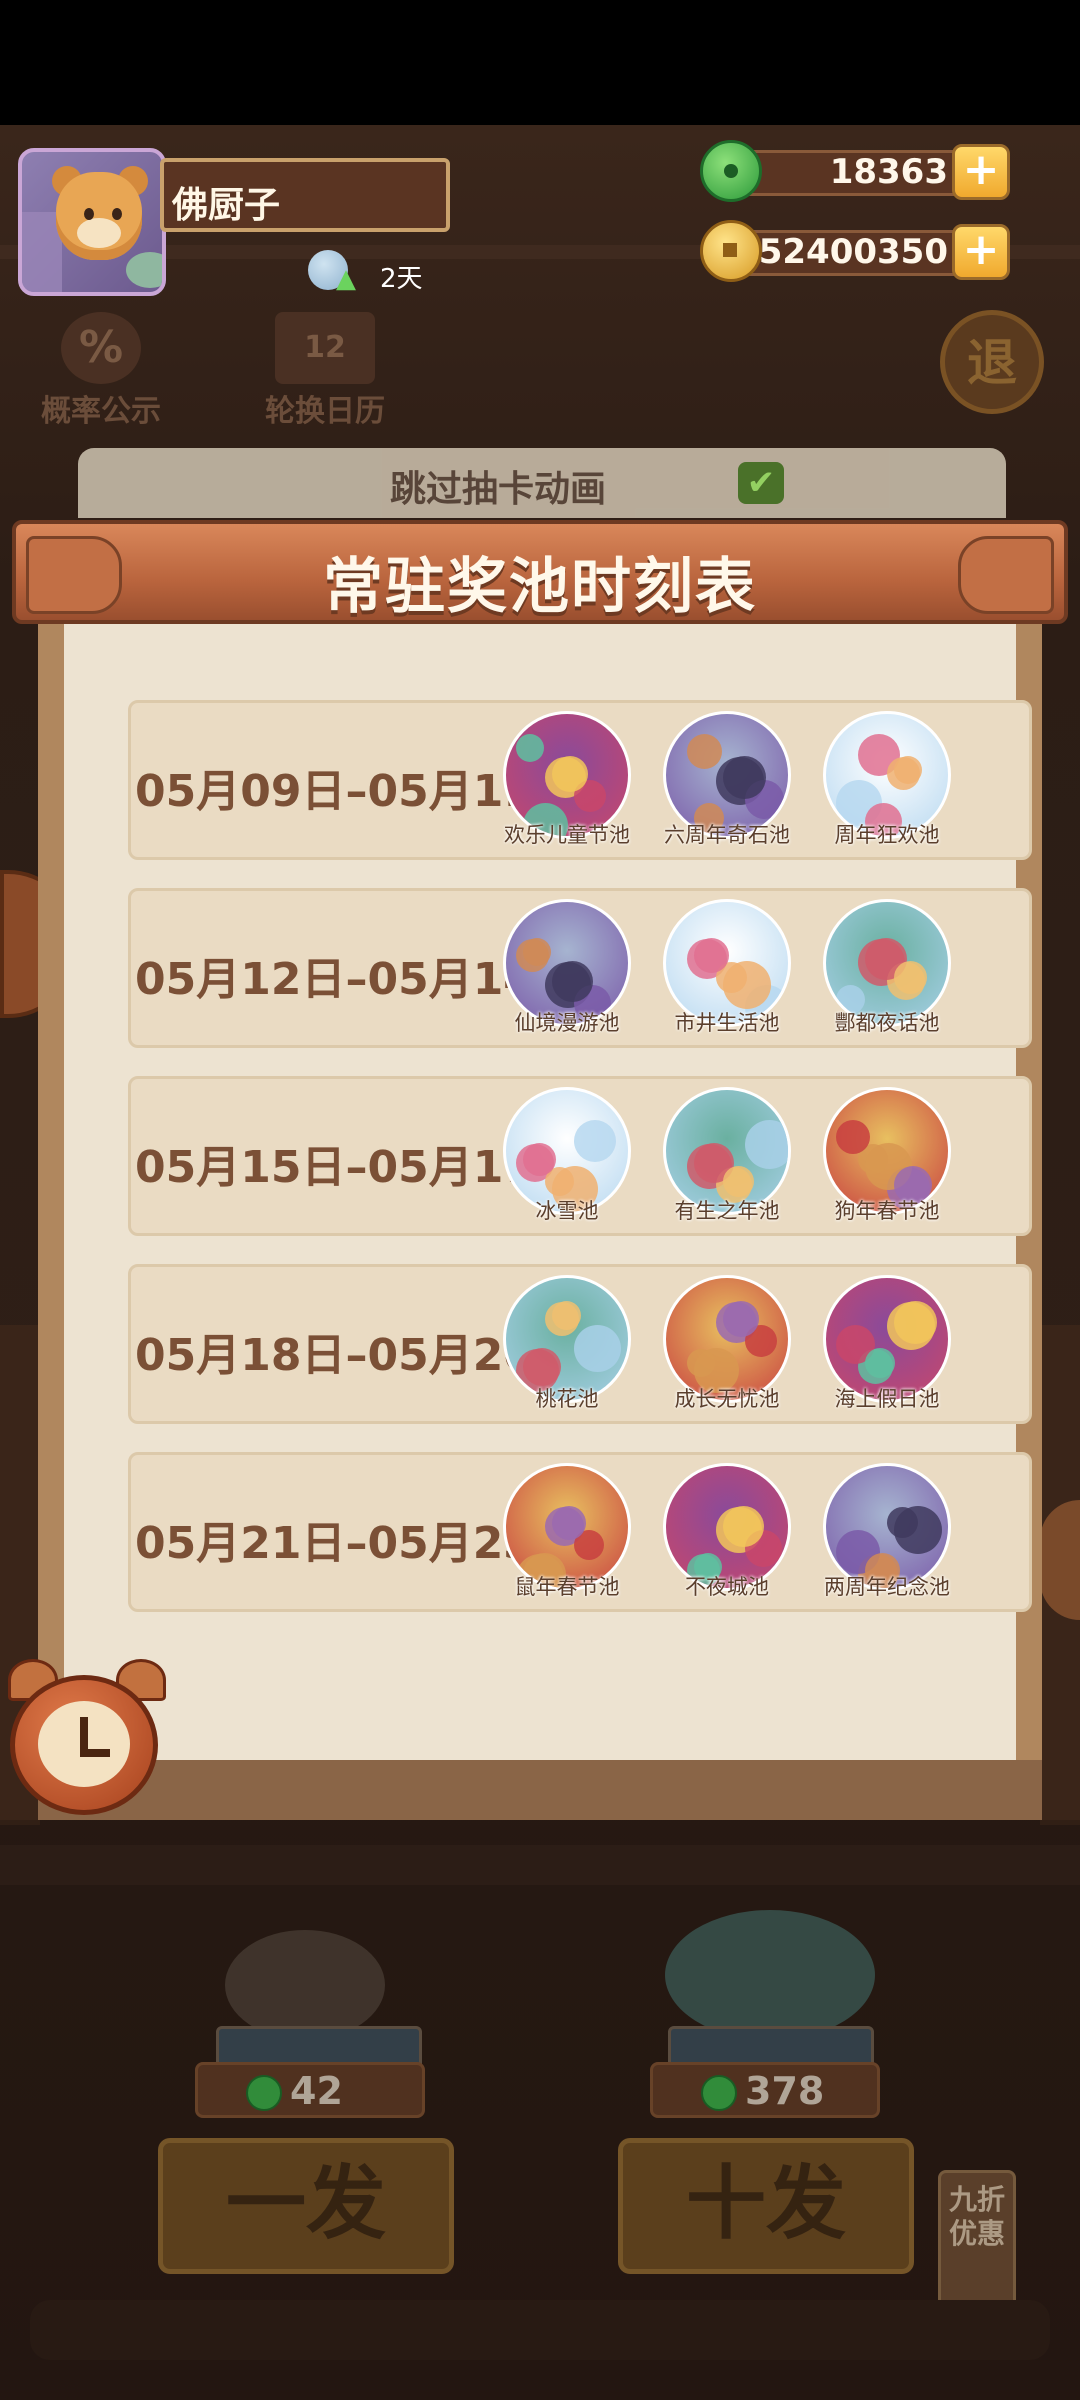  What do you see at coordinates (887, 1587) in the screenshot?
I see `pool-name: 两周年纪念池` at bounding box center [887, 1587].